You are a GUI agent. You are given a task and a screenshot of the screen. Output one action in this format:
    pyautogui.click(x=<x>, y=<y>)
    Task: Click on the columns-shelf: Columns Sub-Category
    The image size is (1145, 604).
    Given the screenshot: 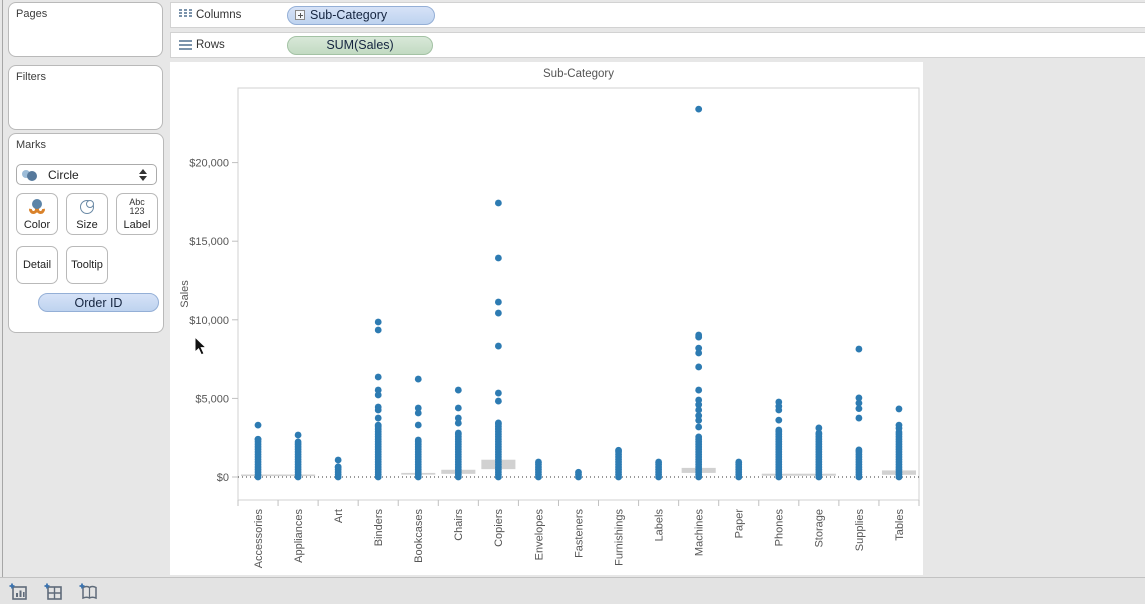 What is the action you would take?
    pyautogui.click(x=657, y=15)
    